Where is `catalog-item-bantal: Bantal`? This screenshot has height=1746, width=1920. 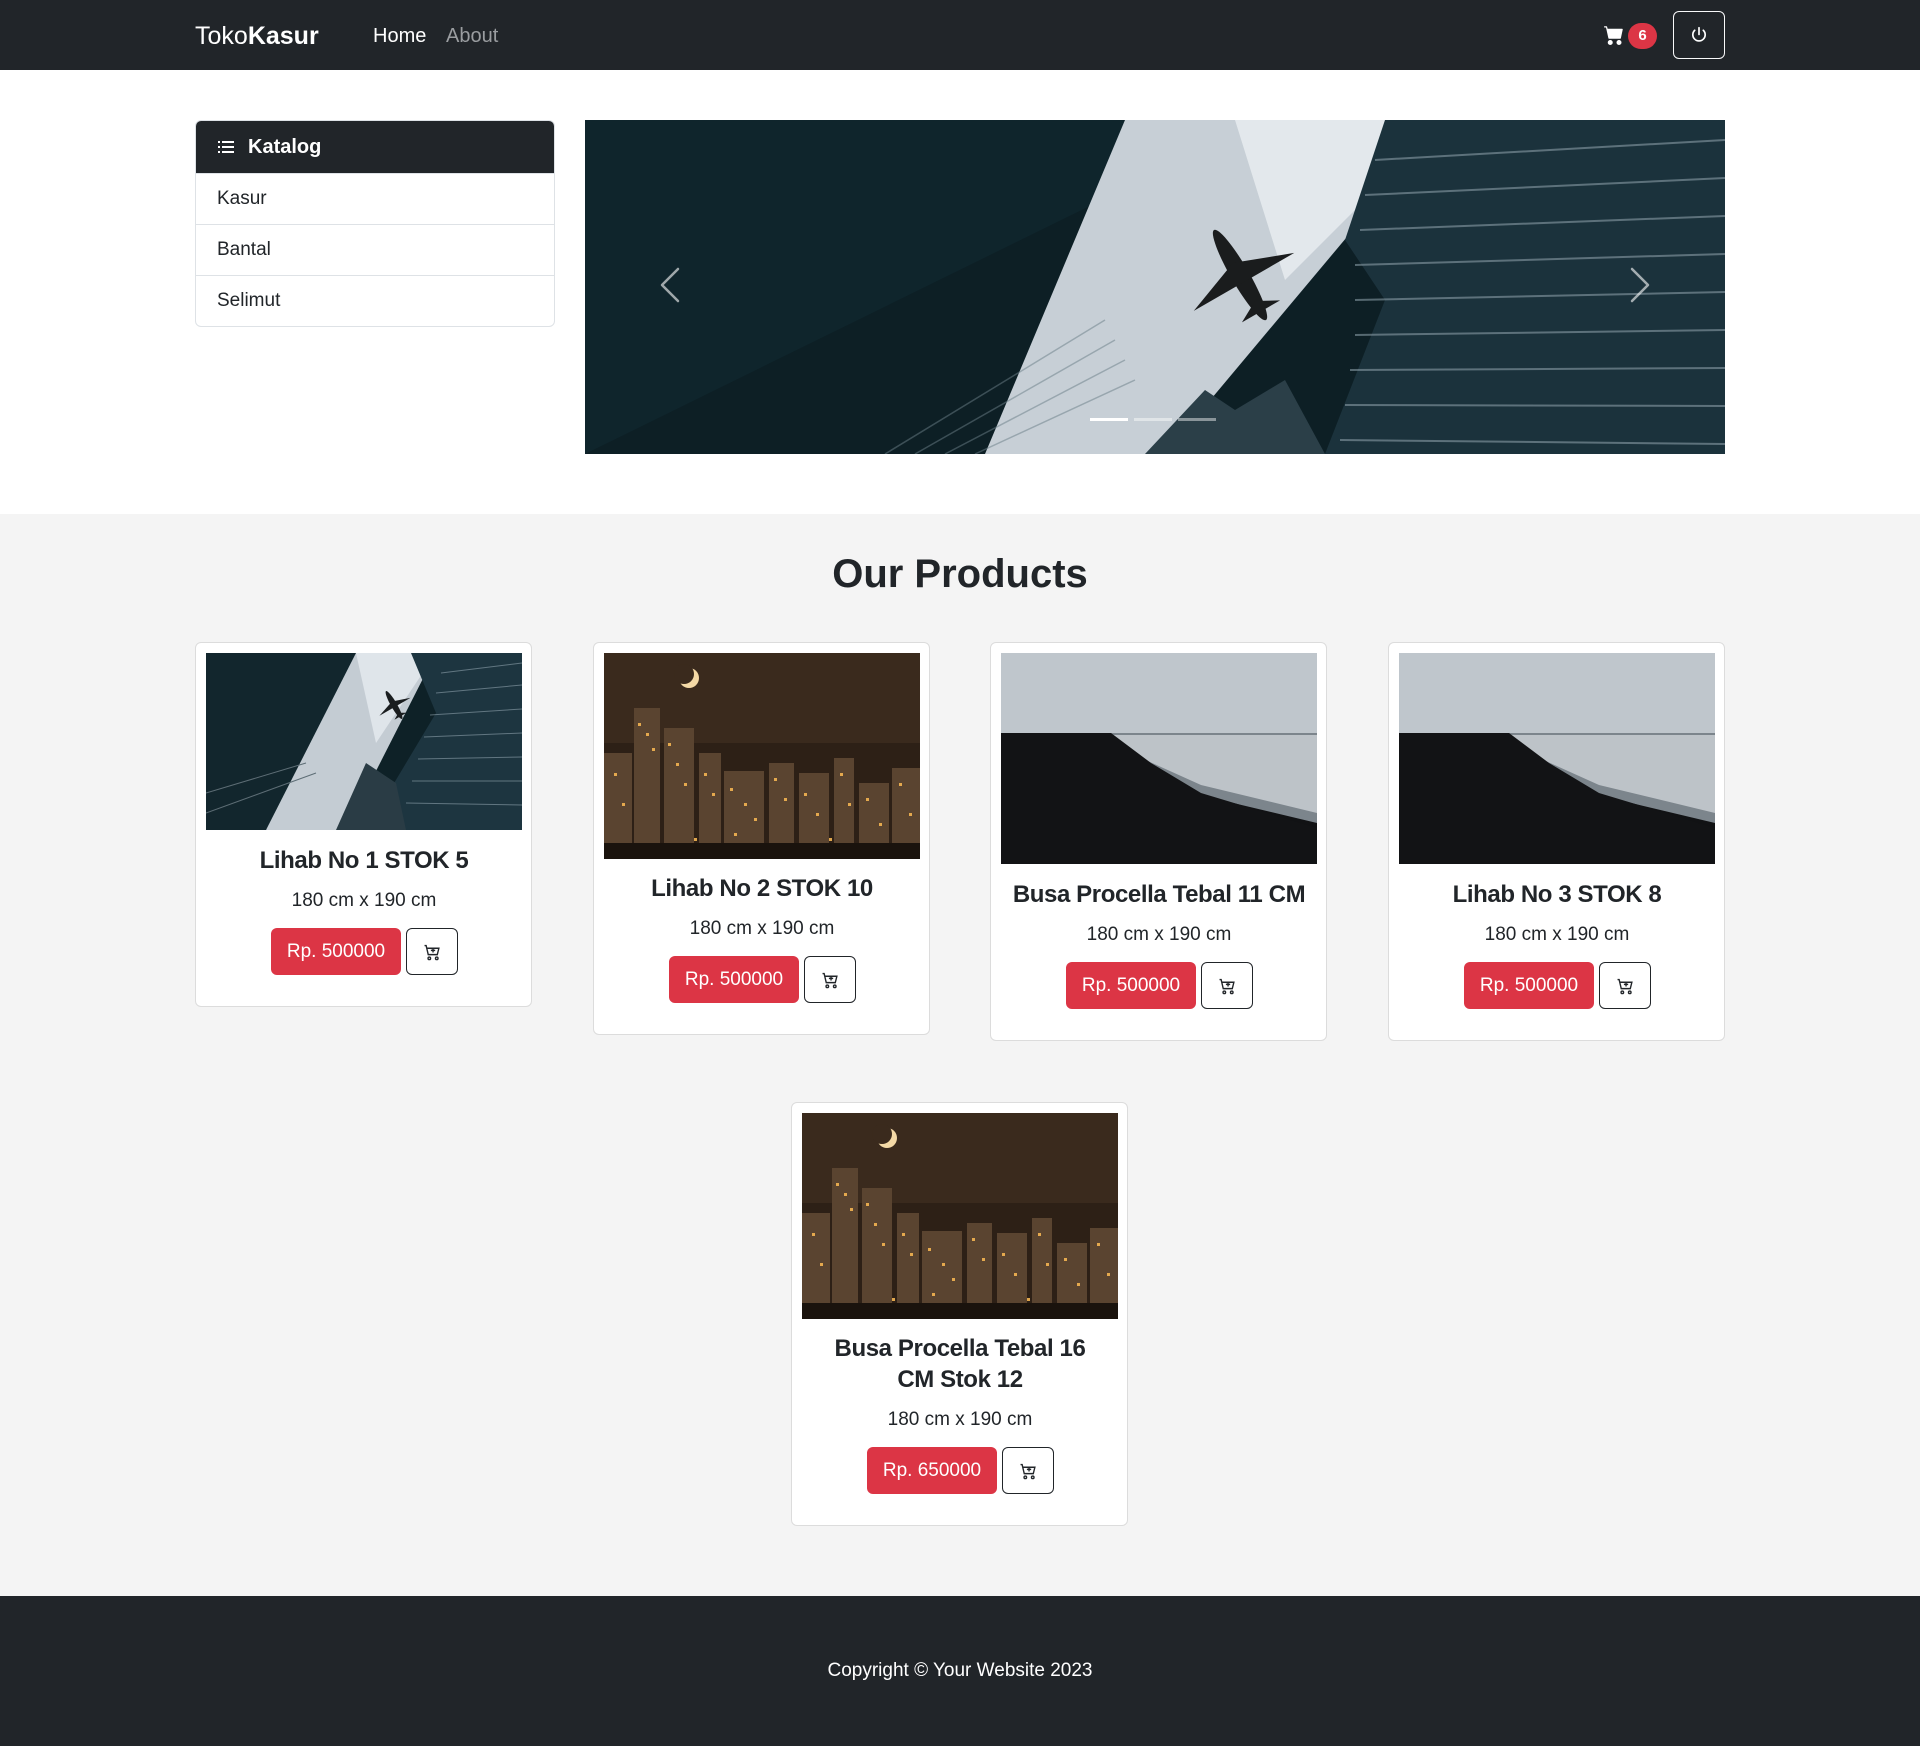 catalog-item-bantal: Bantal is located at coordinates (375, 249).